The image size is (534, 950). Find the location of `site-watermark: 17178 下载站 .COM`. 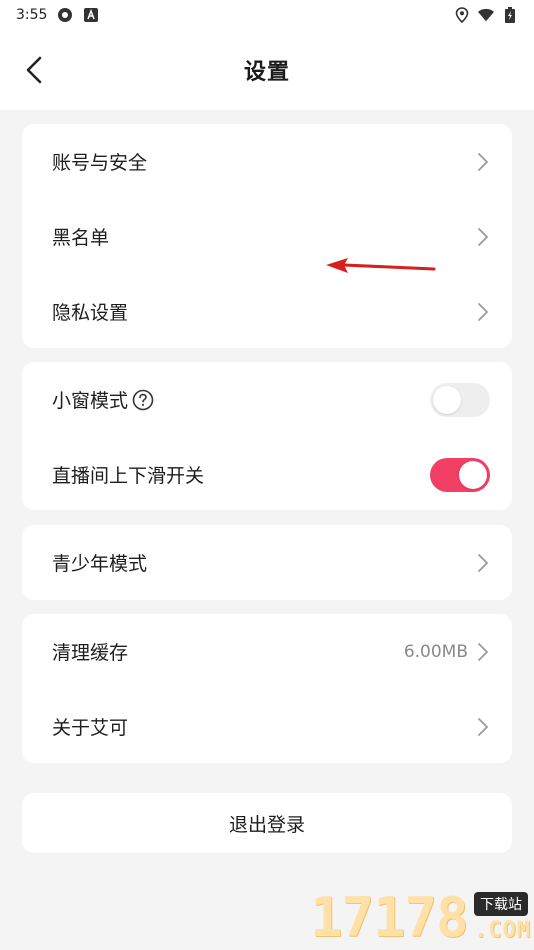

site-watermark: 17178 下载站 .COM is located at coordinates (420, 915).